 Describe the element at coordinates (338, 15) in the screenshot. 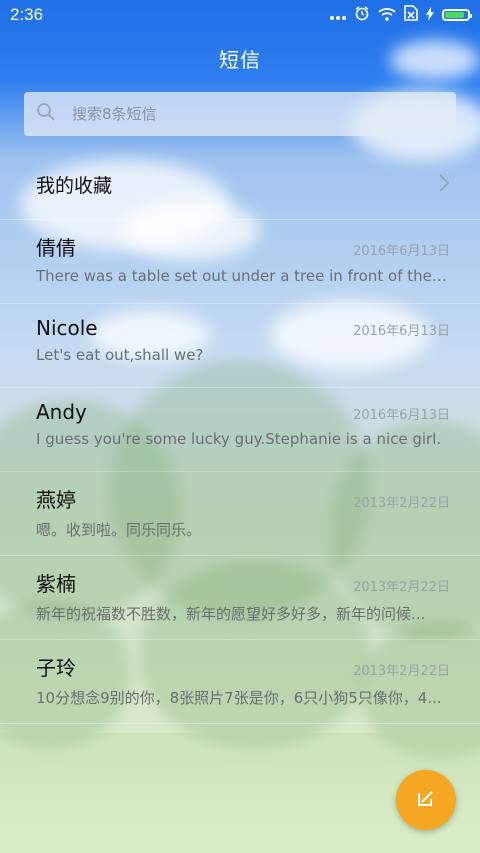

I see `more-dots-icon` at that location.